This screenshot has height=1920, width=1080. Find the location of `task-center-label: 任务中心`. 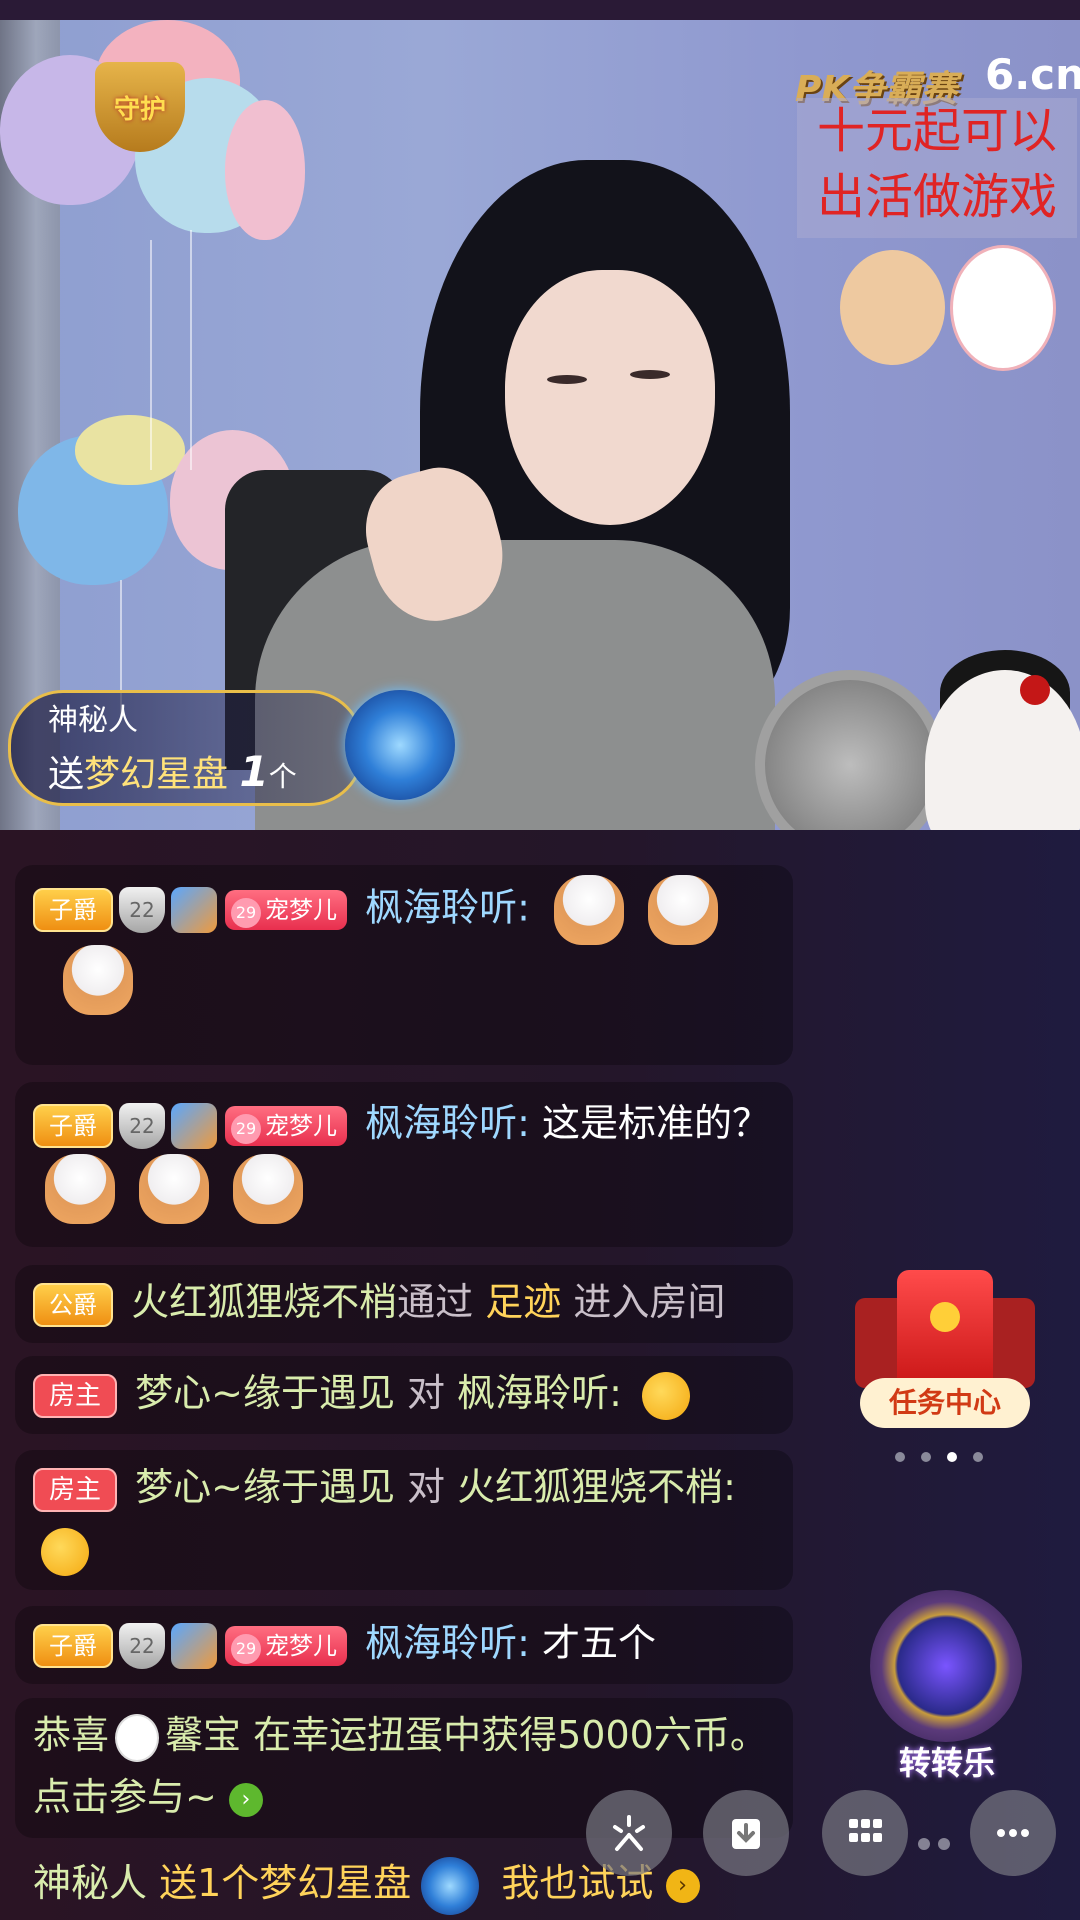

task-center-label: 任务中心 is located at coordinates (945, 1403).